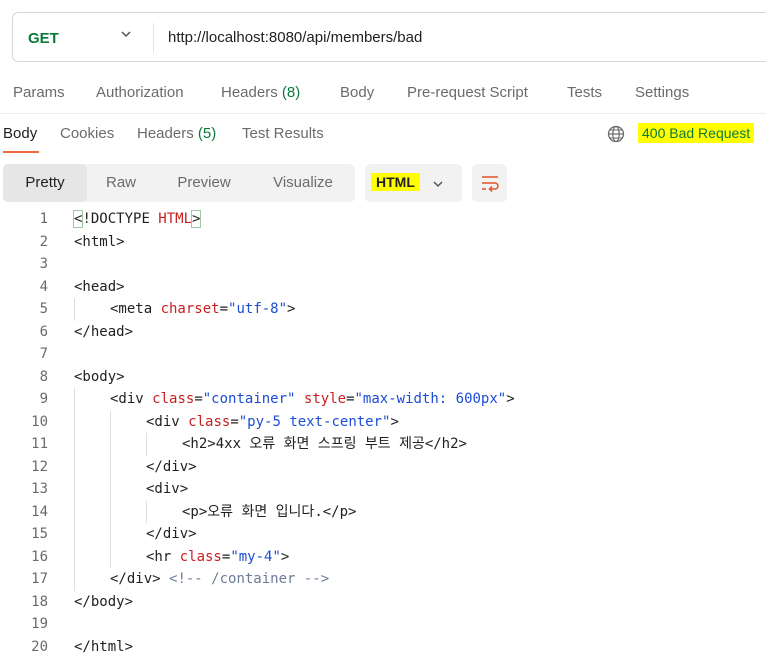 The height and width of the screenshot is (672, 766). I want to click on code-line: 6 </head>, so click(383, 332).